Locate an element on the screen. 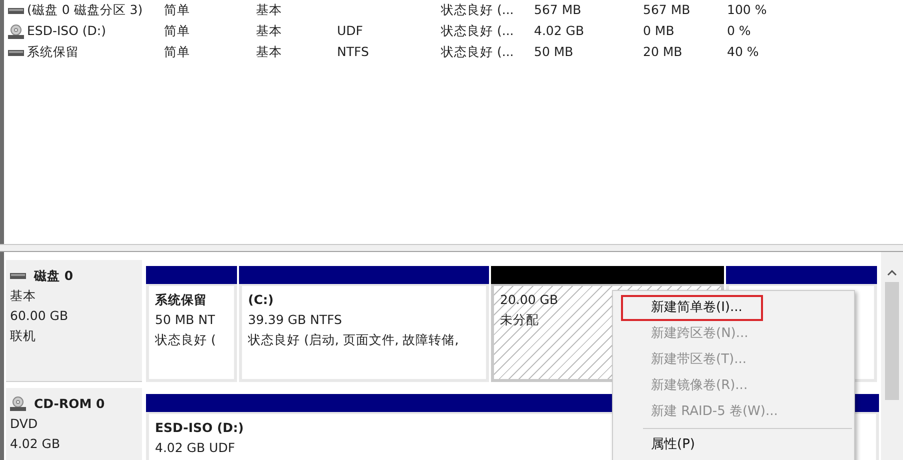 The width and height of the screenshot is (903, 460). disk-state: 联机 is located at coordinates (23, 335).